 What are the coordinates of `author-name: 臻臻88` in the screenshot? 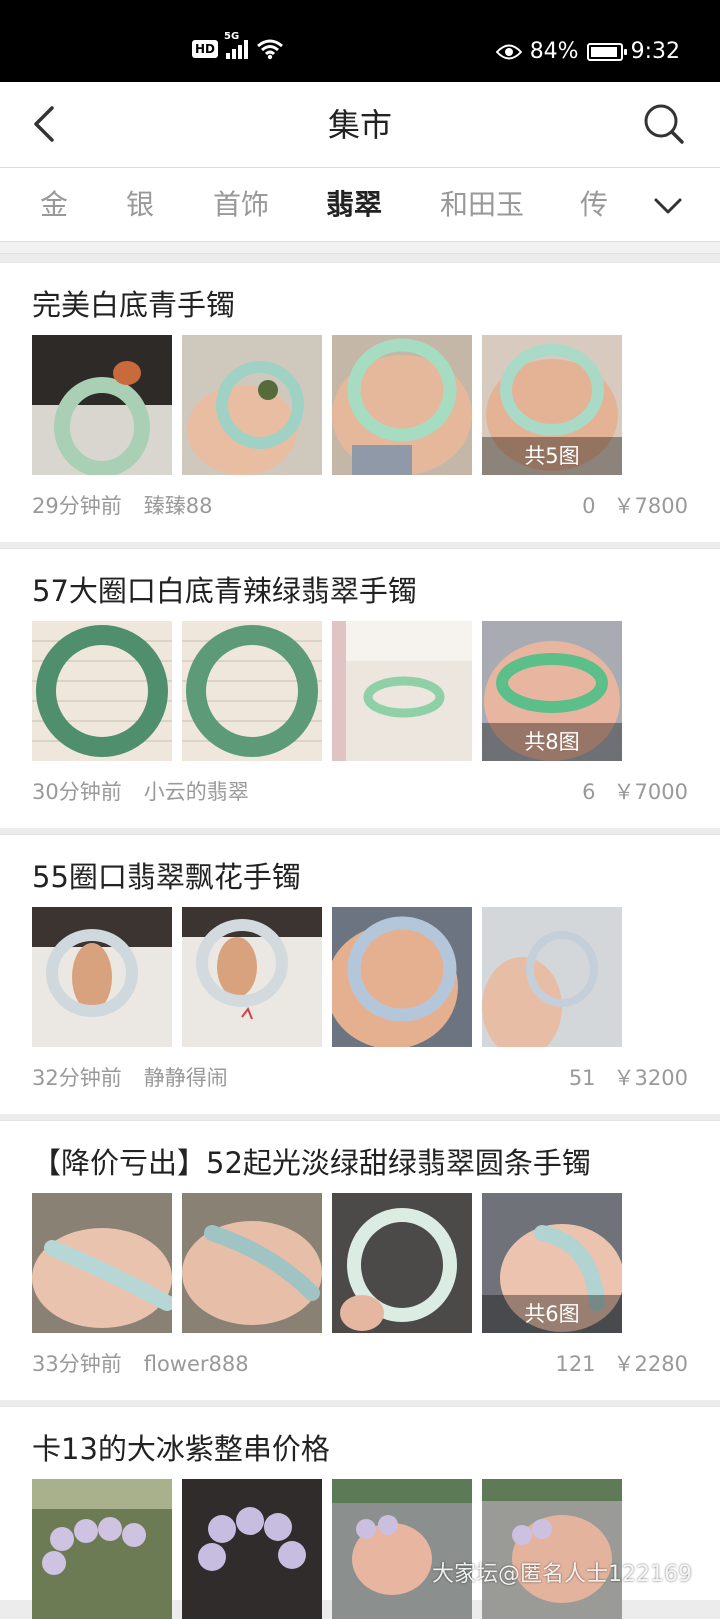 It's located at (178, 506).